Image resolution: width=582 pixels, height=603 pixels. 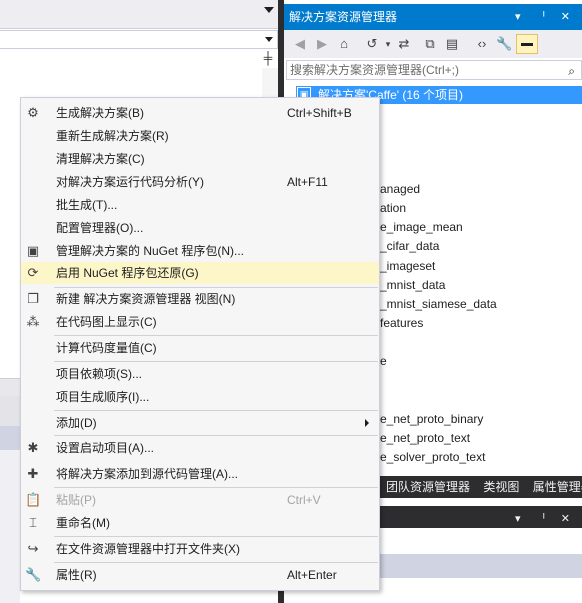 I want to click on search-icon: ⌕, so click(x=571, y=71).